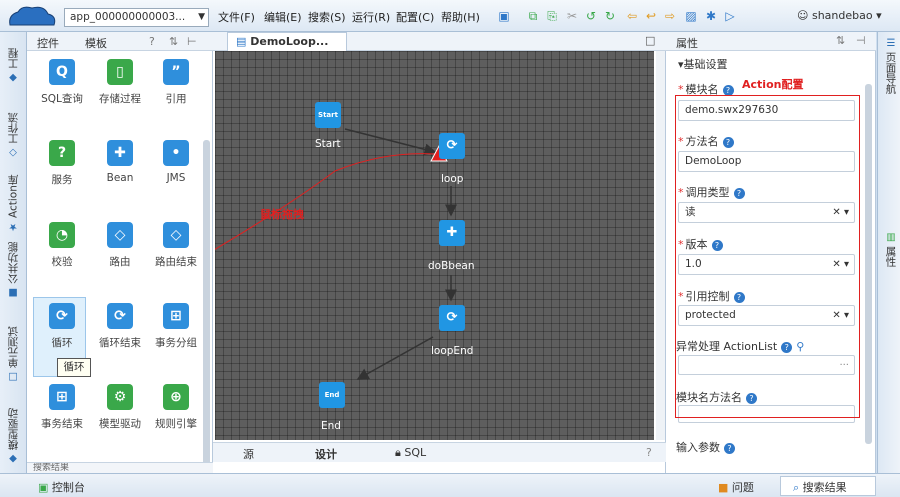 This screenshot has width=900, height=497. I want to click on palette-item-label: 路由, so click(120, 262).